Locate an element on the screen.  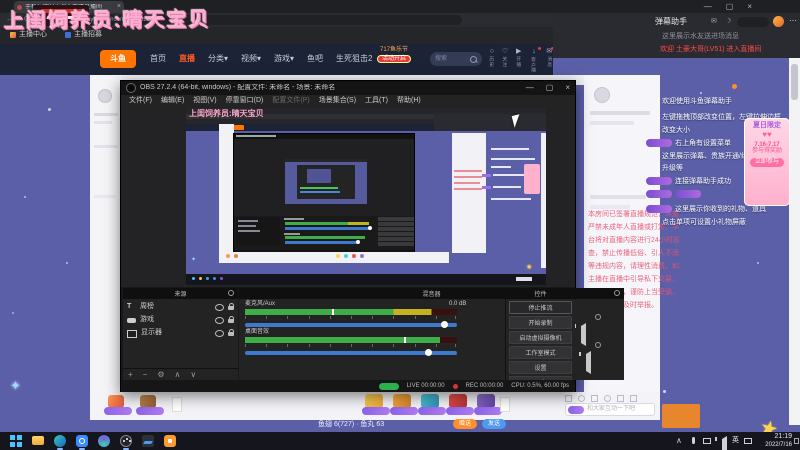
menu-tools: 工具(T) is located at coordinates (376, 101).